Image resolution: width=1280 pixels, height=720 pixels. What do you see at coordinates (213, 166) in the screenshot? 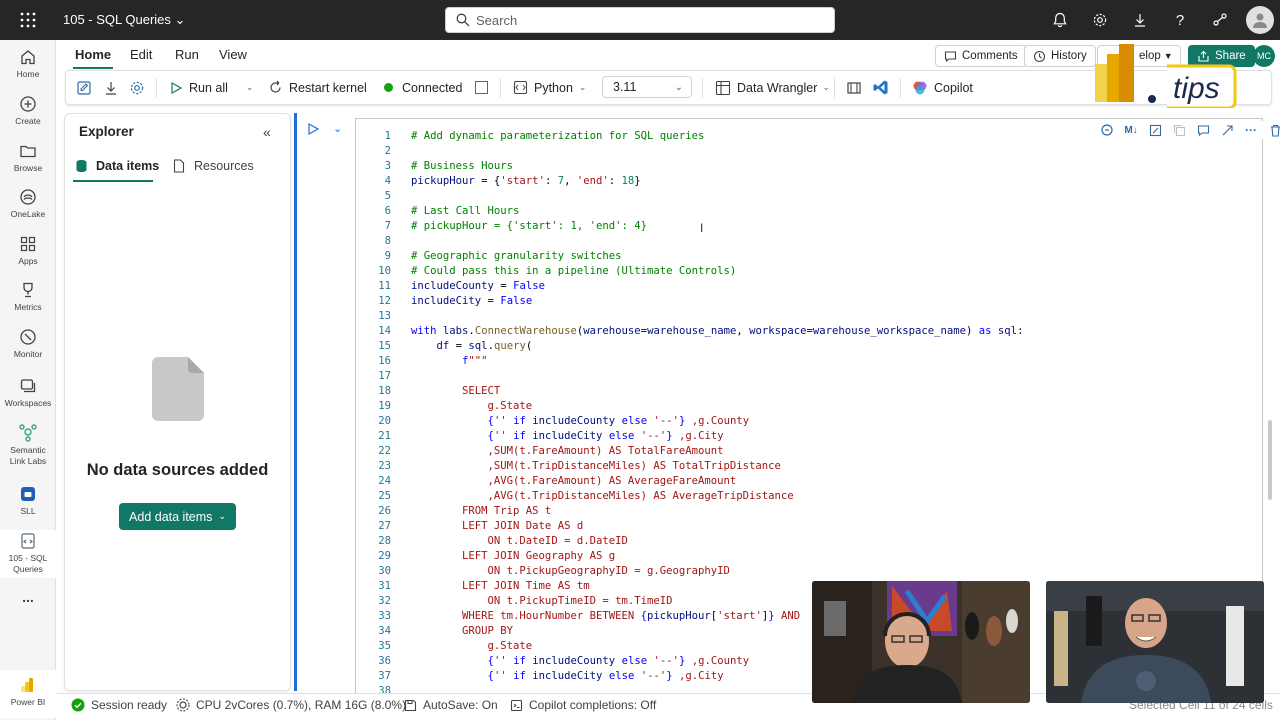
I see `tab-resources: Resources` at bounding box center [213, 166].